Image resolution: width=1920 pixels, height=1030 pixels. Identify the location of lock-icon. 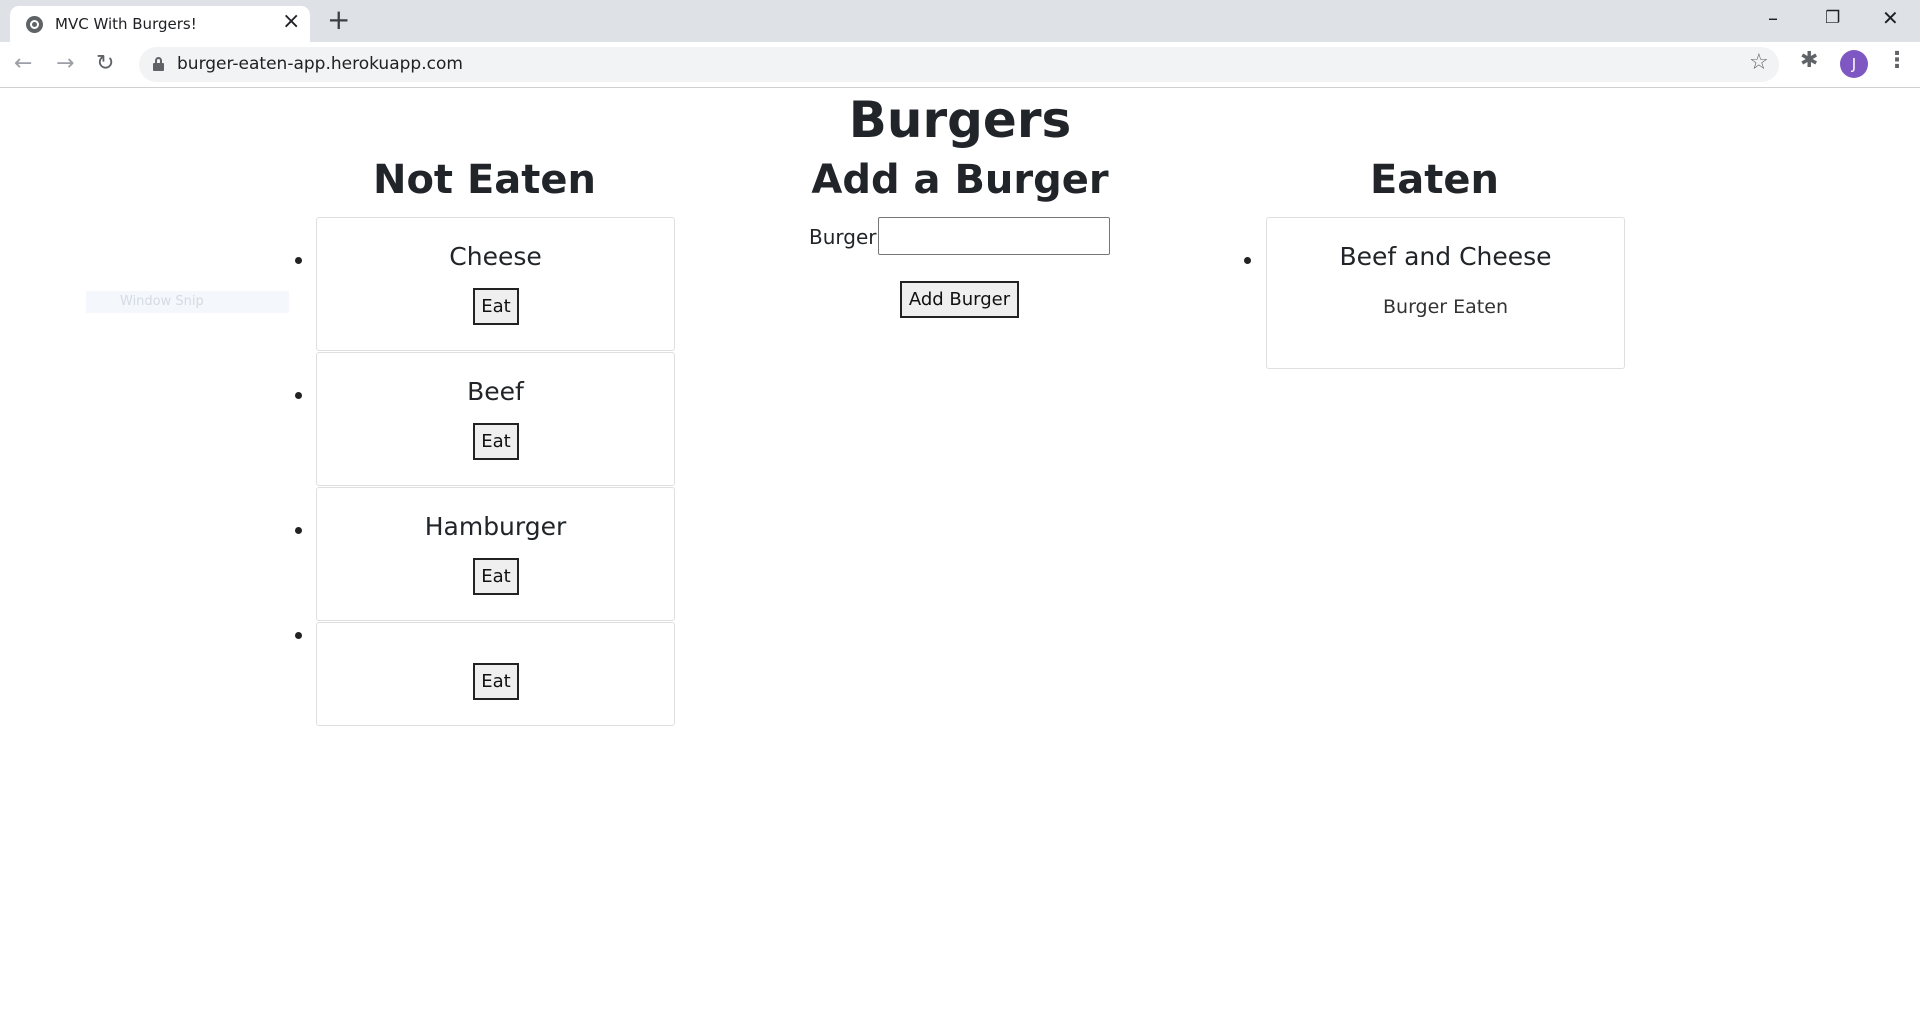
(158, 64).